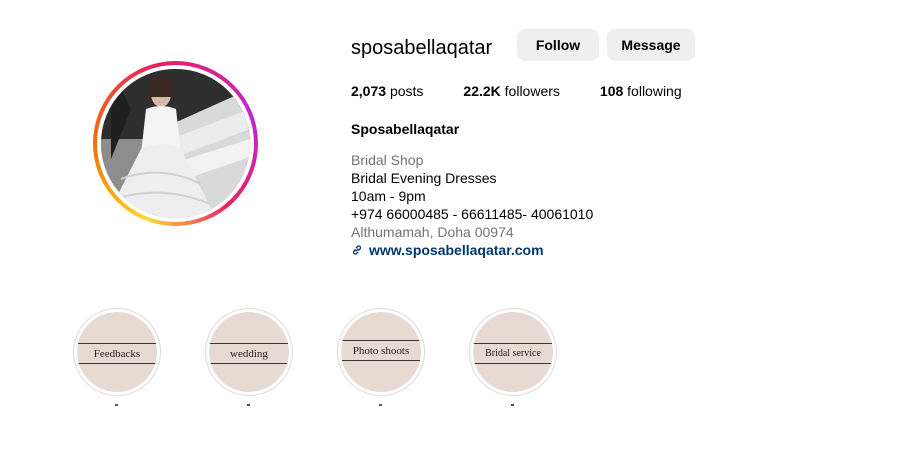 This screenshot has width=918, height=452. I want to click on website-text: www.sposabellaqatar.com, so click(456, 250).